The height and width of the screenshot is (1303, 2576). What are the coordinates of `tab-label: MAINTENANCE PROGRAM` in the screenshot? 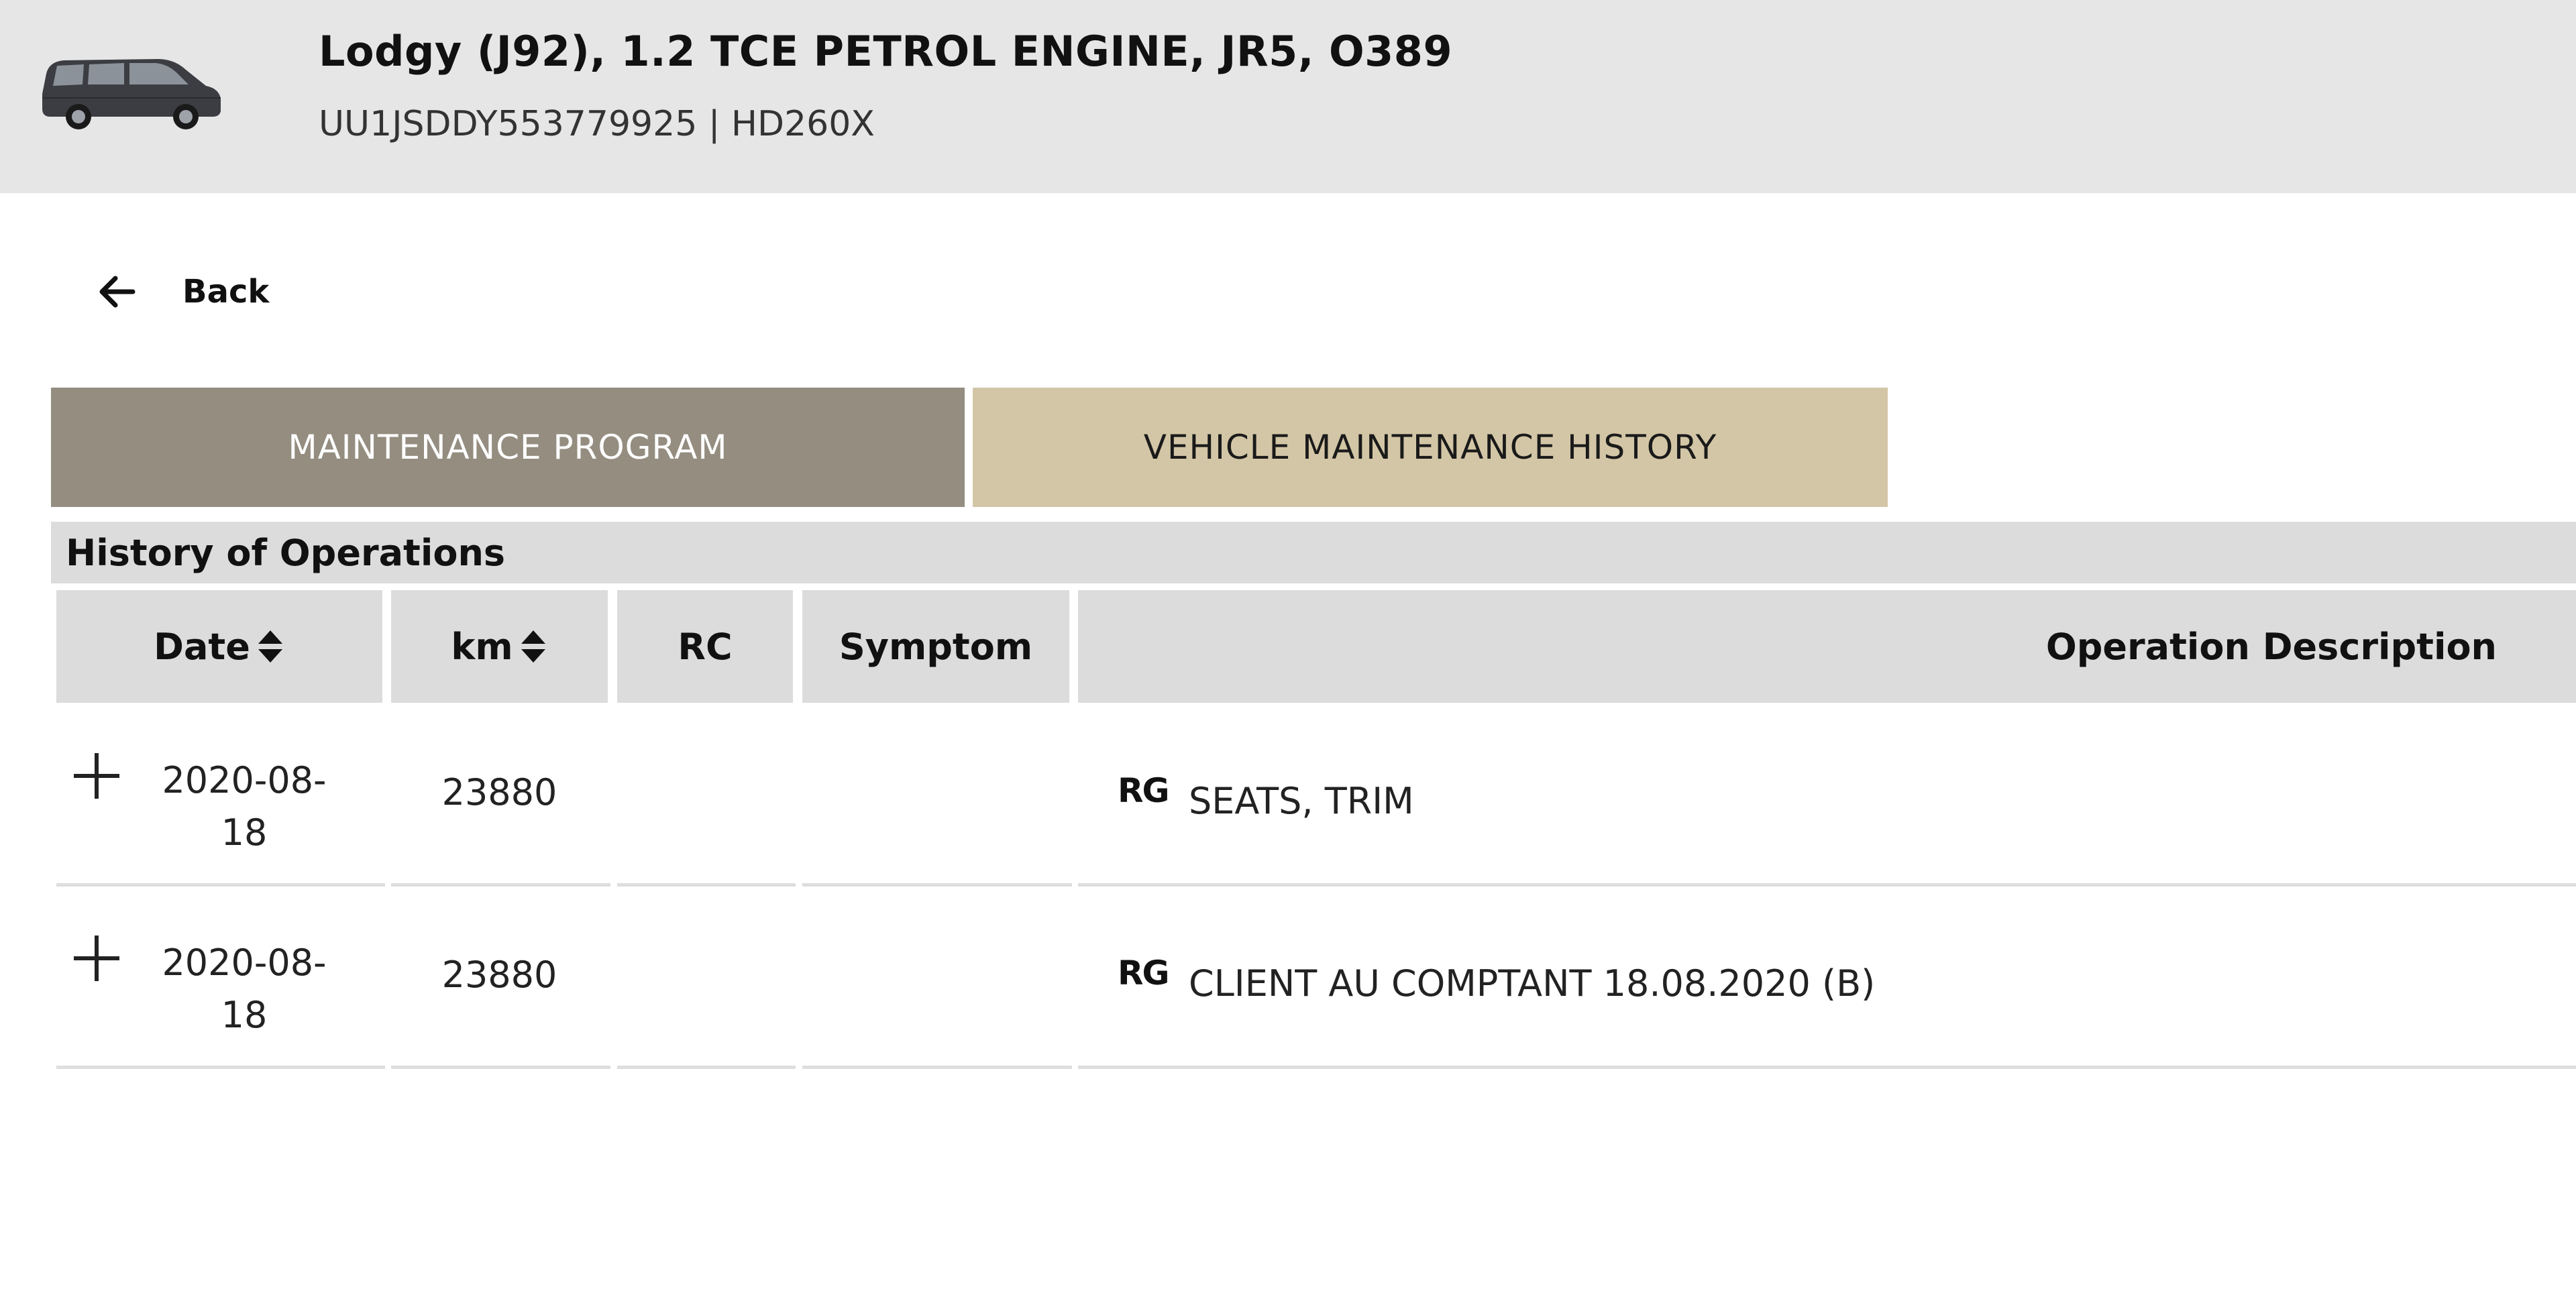 It's located at (508, 447).